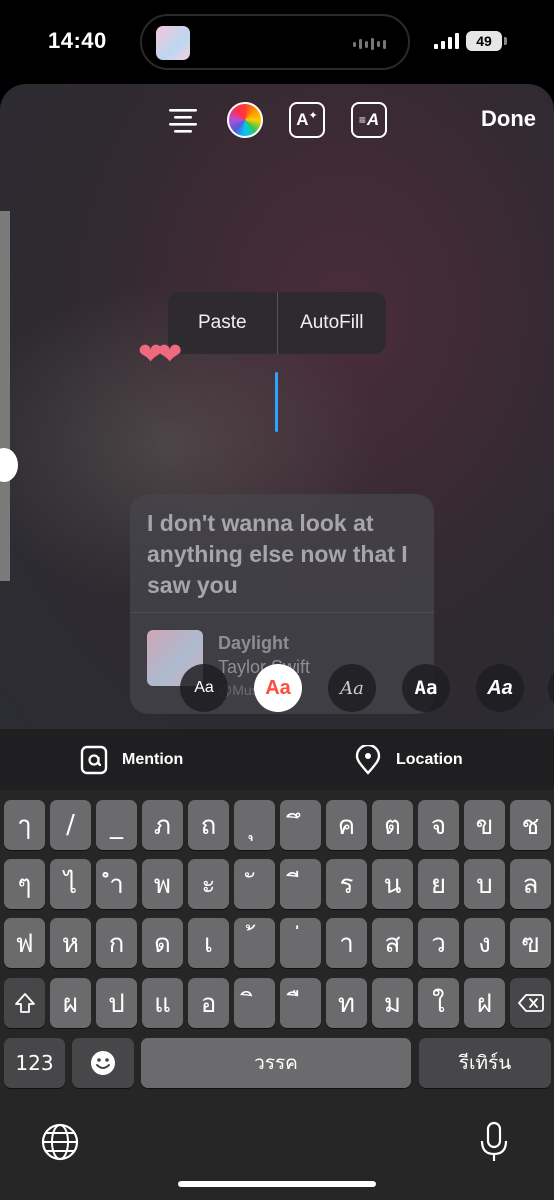 Image resolution: width=554 pixels, height=1200 pixels. What do you see at coordinates (116, 1003) in the screenshot?
I see `key: ป` at bounding box center [116, 1003].